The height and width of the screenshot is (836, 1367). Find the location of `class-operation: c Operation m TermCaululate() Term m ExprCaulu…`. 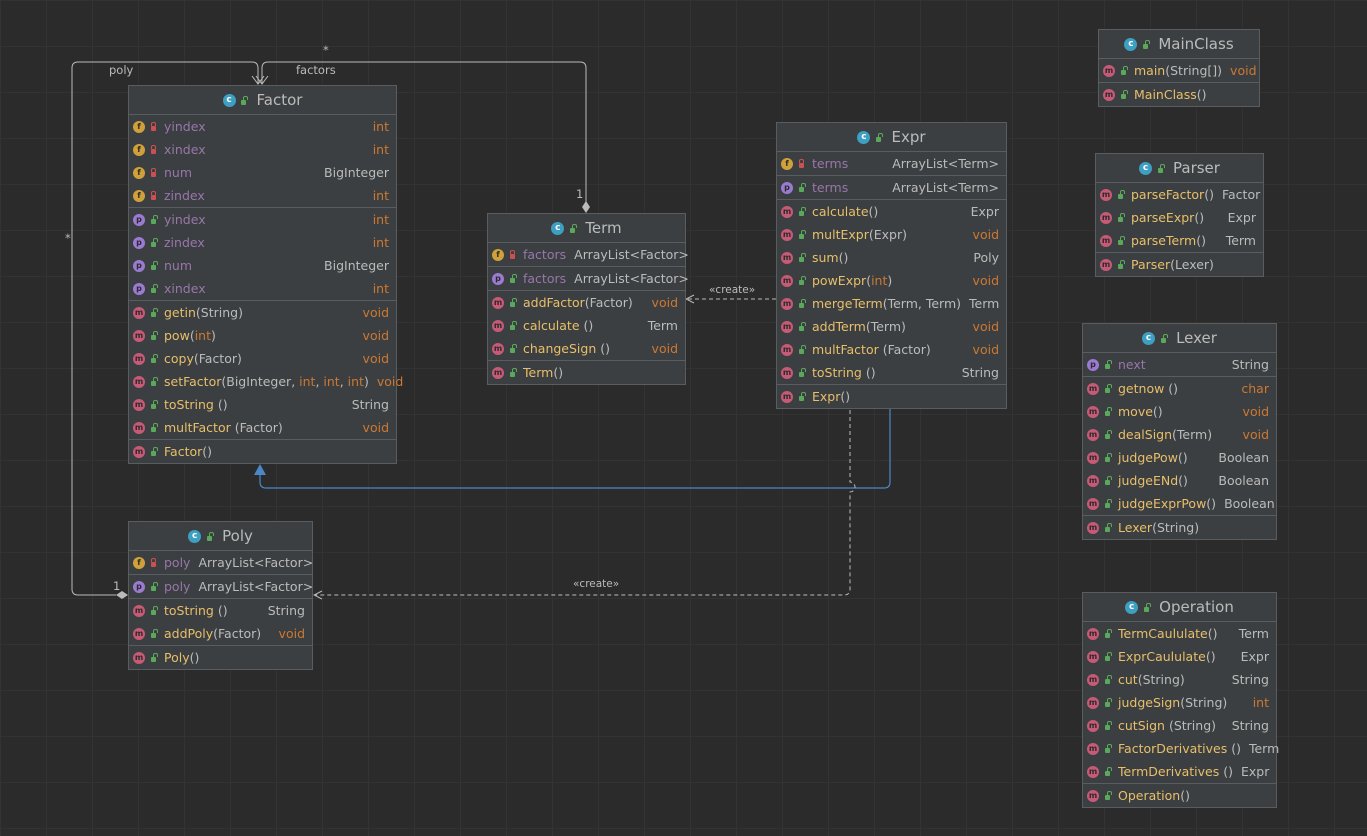

class-operation: c Operation m TermCaululate() Term m ExprCaulu… is located at coordinates (1180, 700).